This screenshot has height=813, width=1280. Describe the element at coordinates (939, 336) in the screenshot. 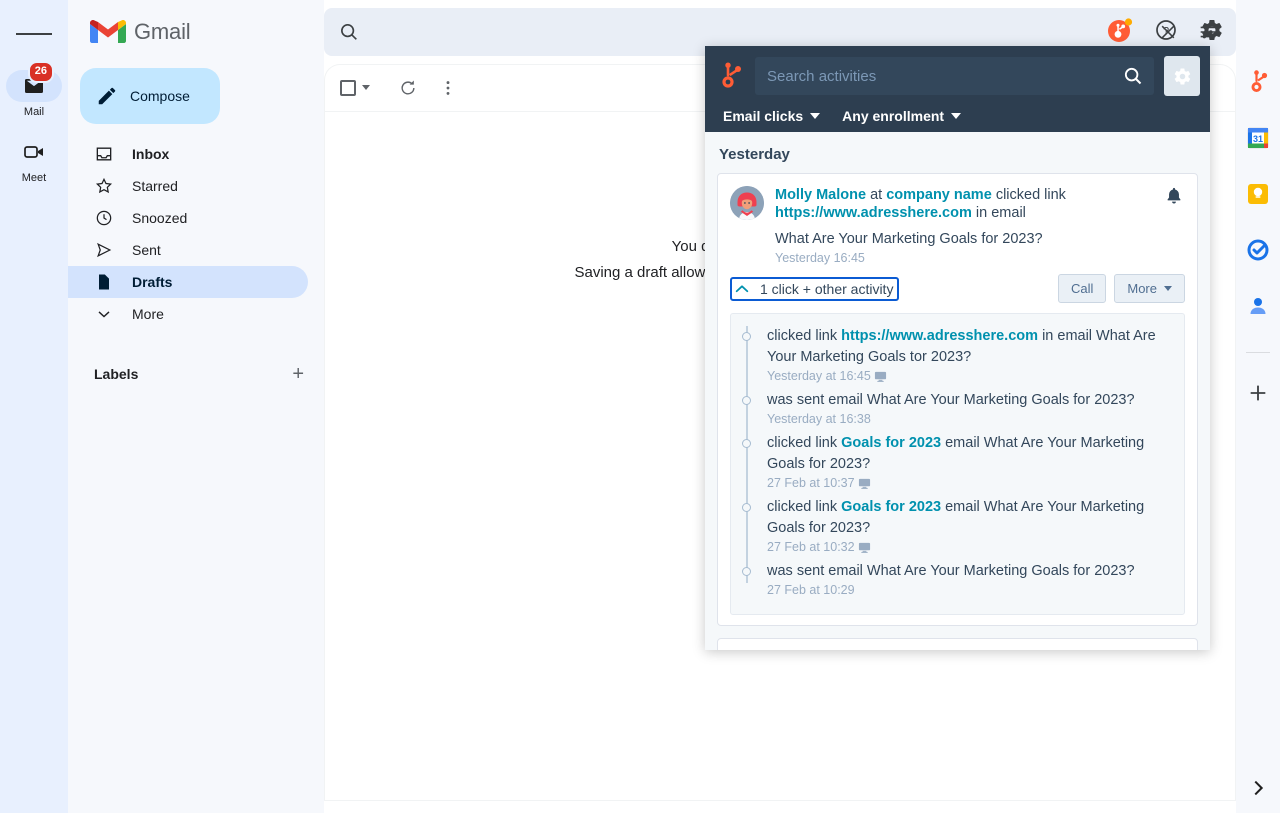

I see `timeline-link: https://www.adresshere.com` at that location.